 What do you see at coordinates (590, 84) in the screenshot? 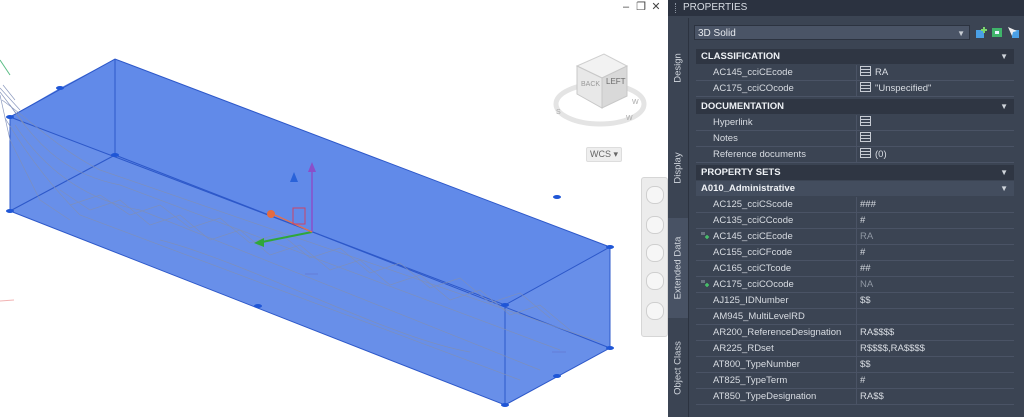
I see `viewcube-back-label: BACK` at bounding box center [590, 84].